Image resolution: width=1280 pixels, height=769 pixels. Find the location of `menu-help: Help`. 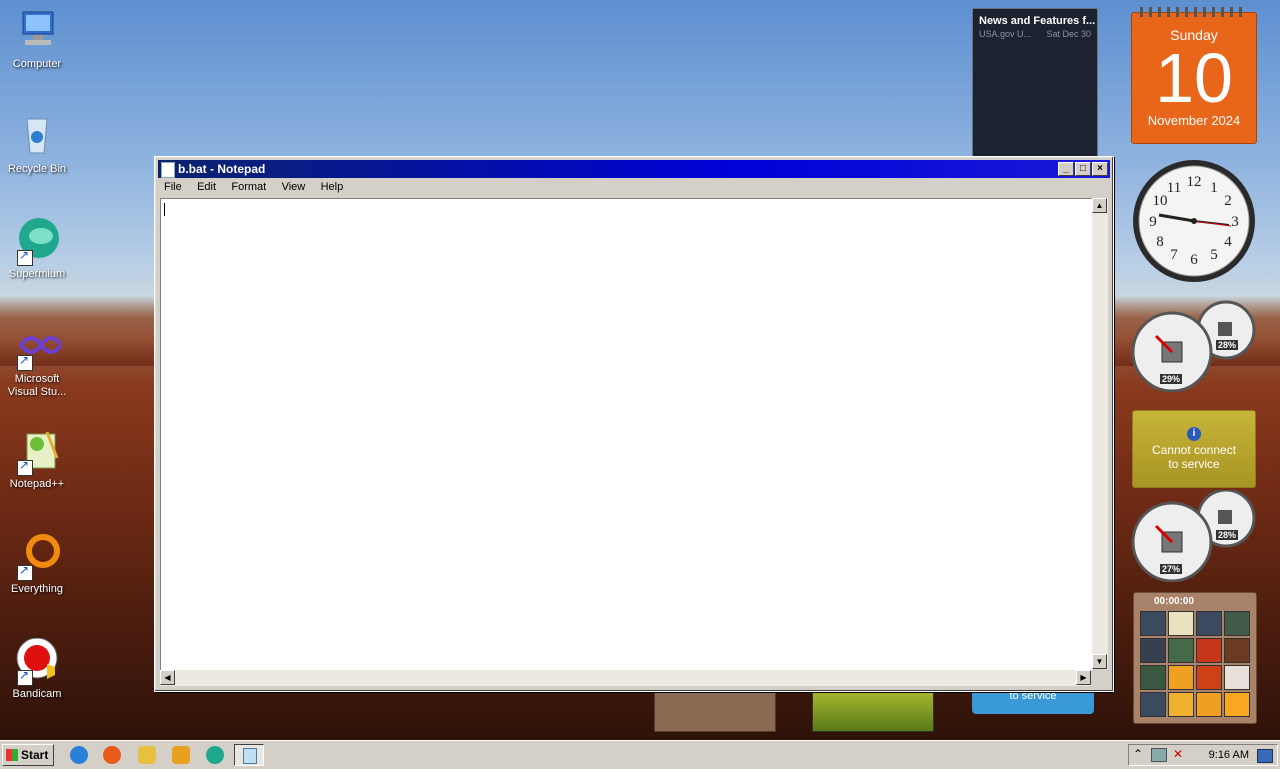

menu-help: Help is located at coordinates (332, 187).